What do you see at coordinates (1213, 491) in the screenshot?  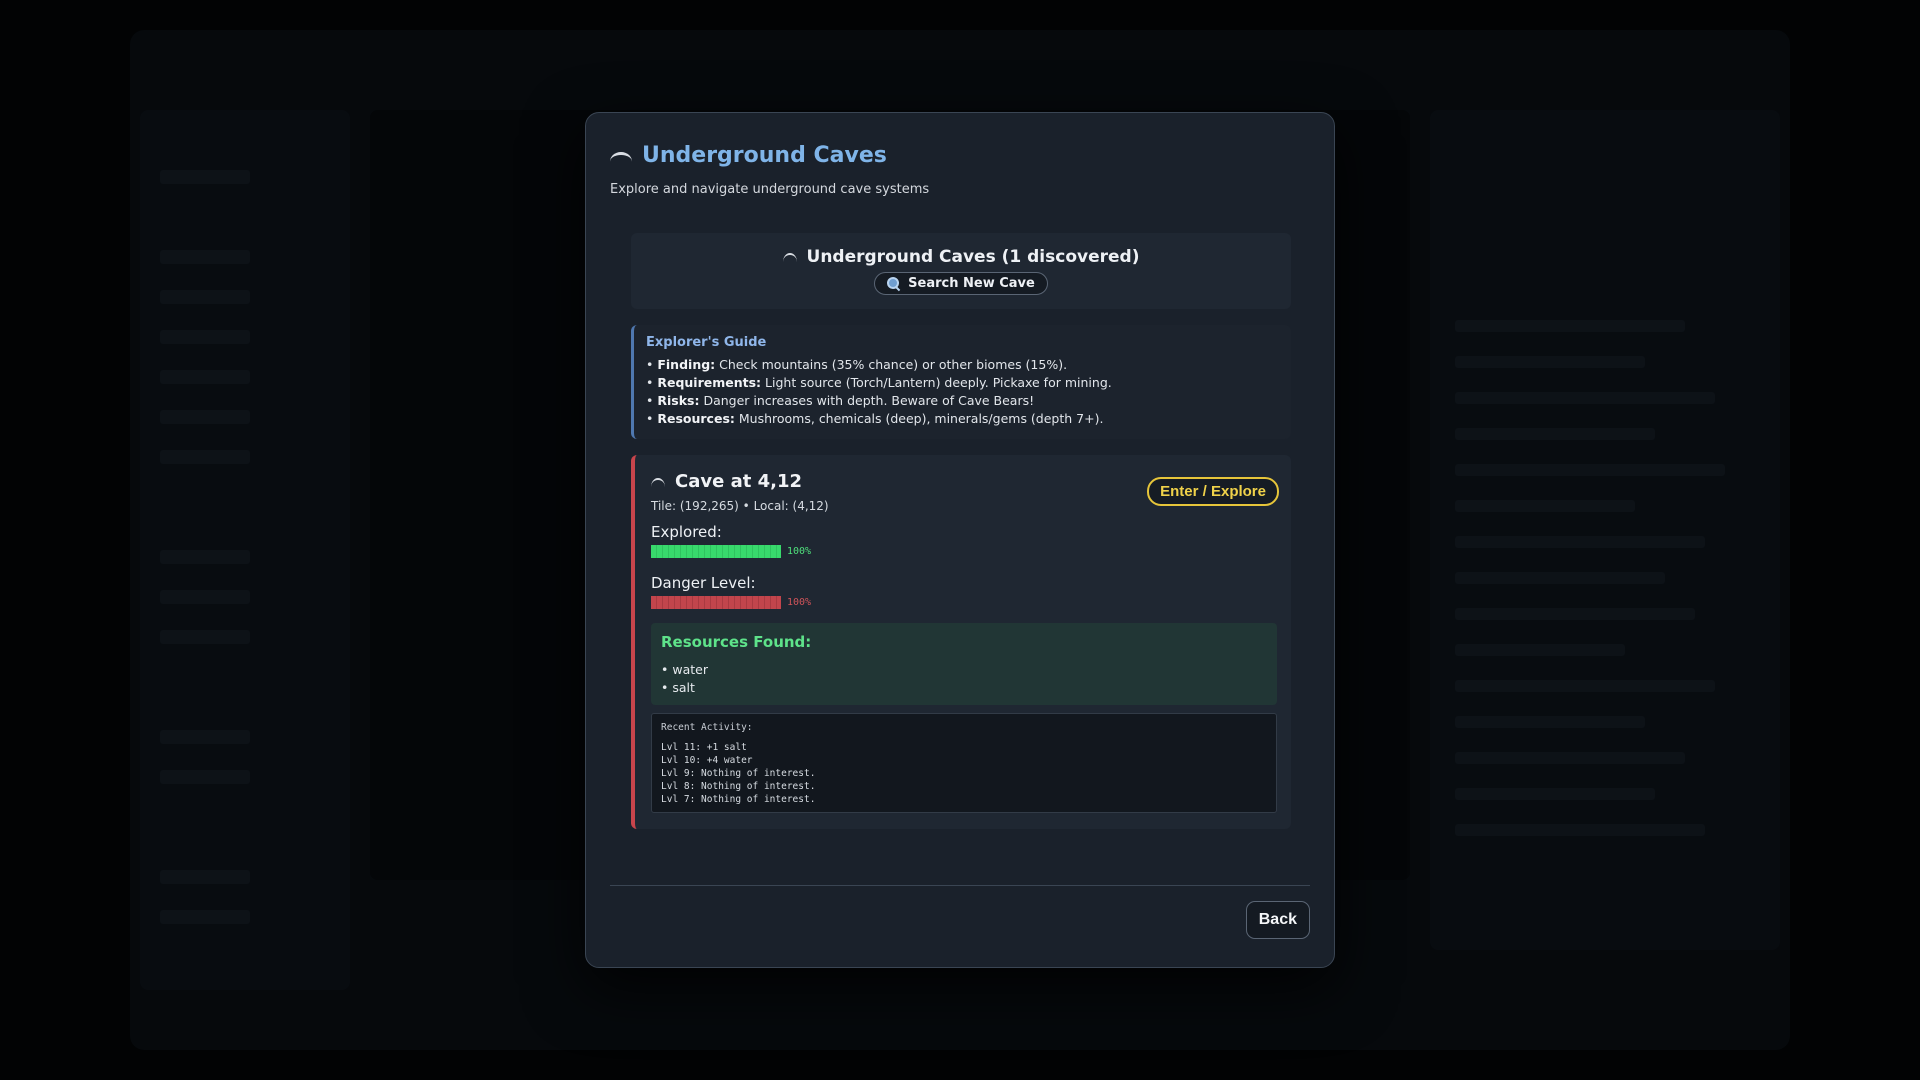 I see `enter-explore-button: Enter / Explore` at bounding box center [1213, 491].